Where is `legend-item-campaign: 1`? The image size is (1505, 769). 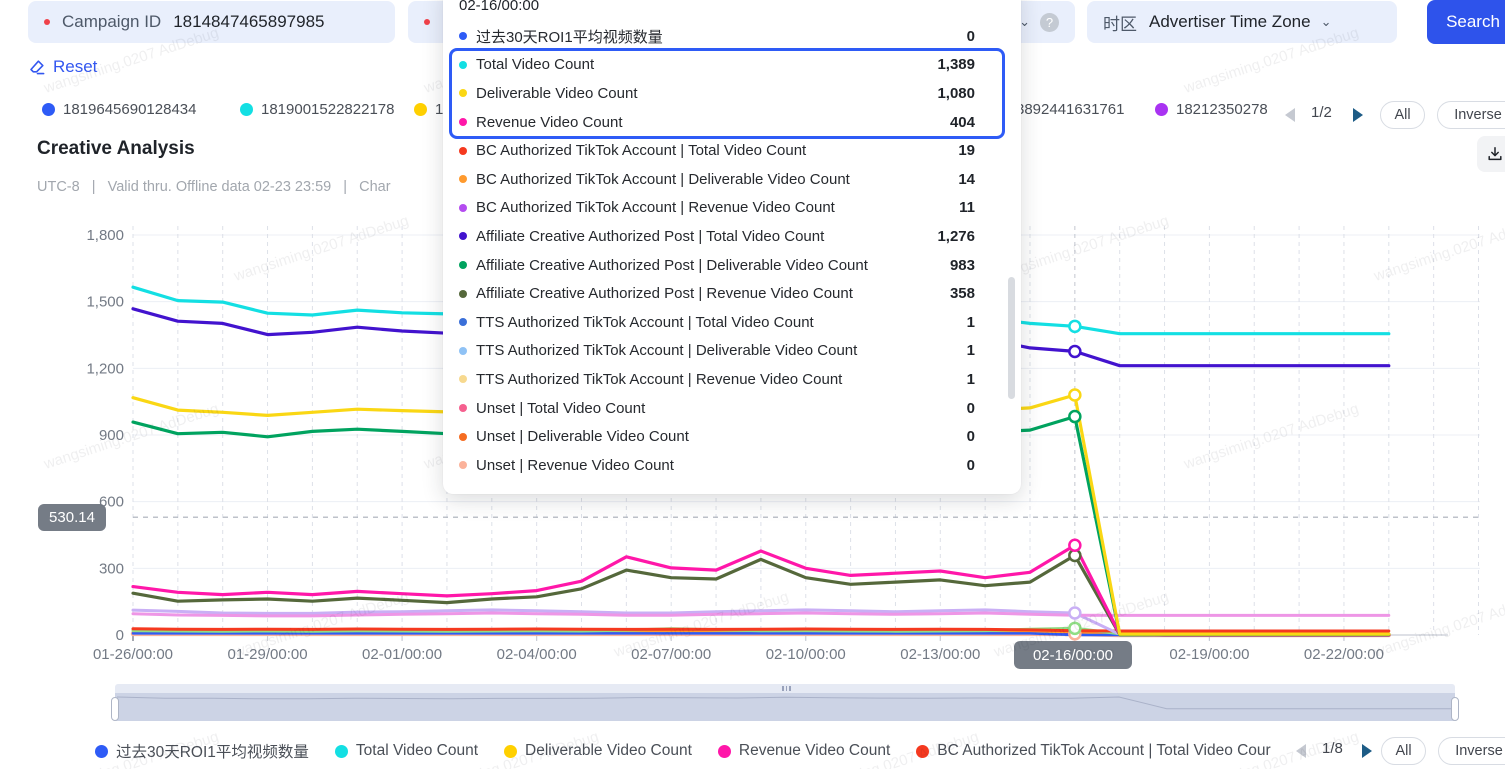
legend-item-campaign: 1 is located at coordinates (428, 109).